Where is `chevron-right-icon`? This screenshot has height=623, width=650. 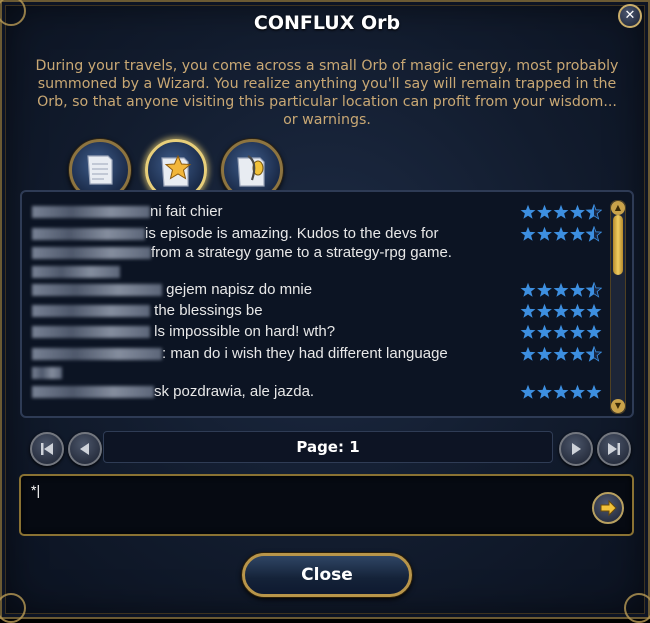
chevron-right-icon is located at coordinates (576, 449).